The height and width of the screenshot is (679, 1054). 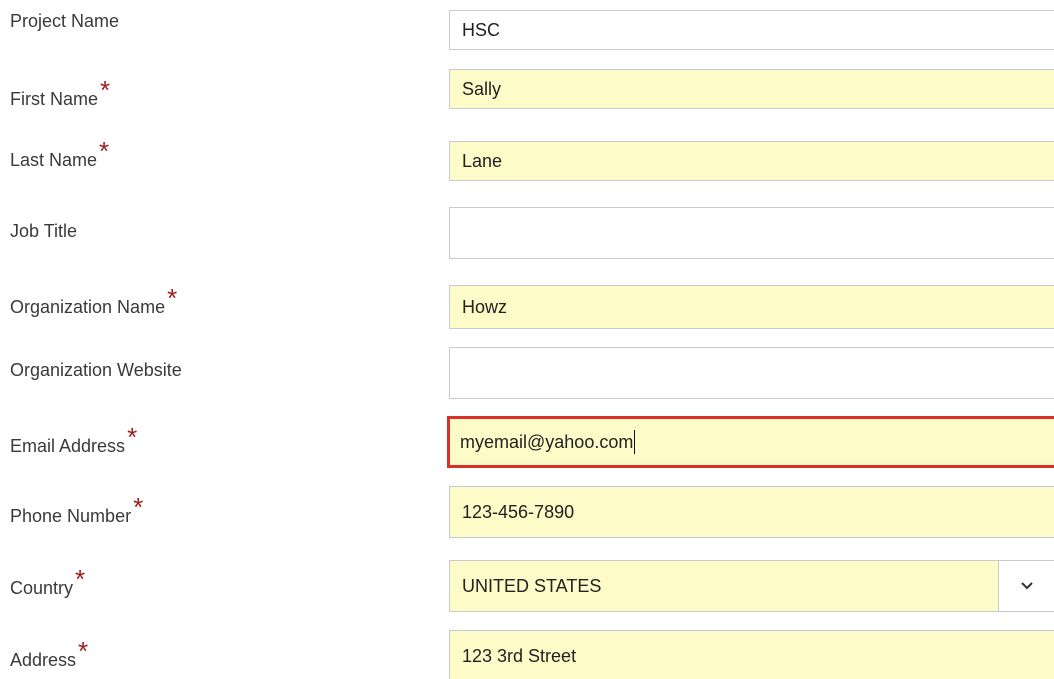 I want to click on form-row-job-title: Job Title, so click(x=527, y=234).